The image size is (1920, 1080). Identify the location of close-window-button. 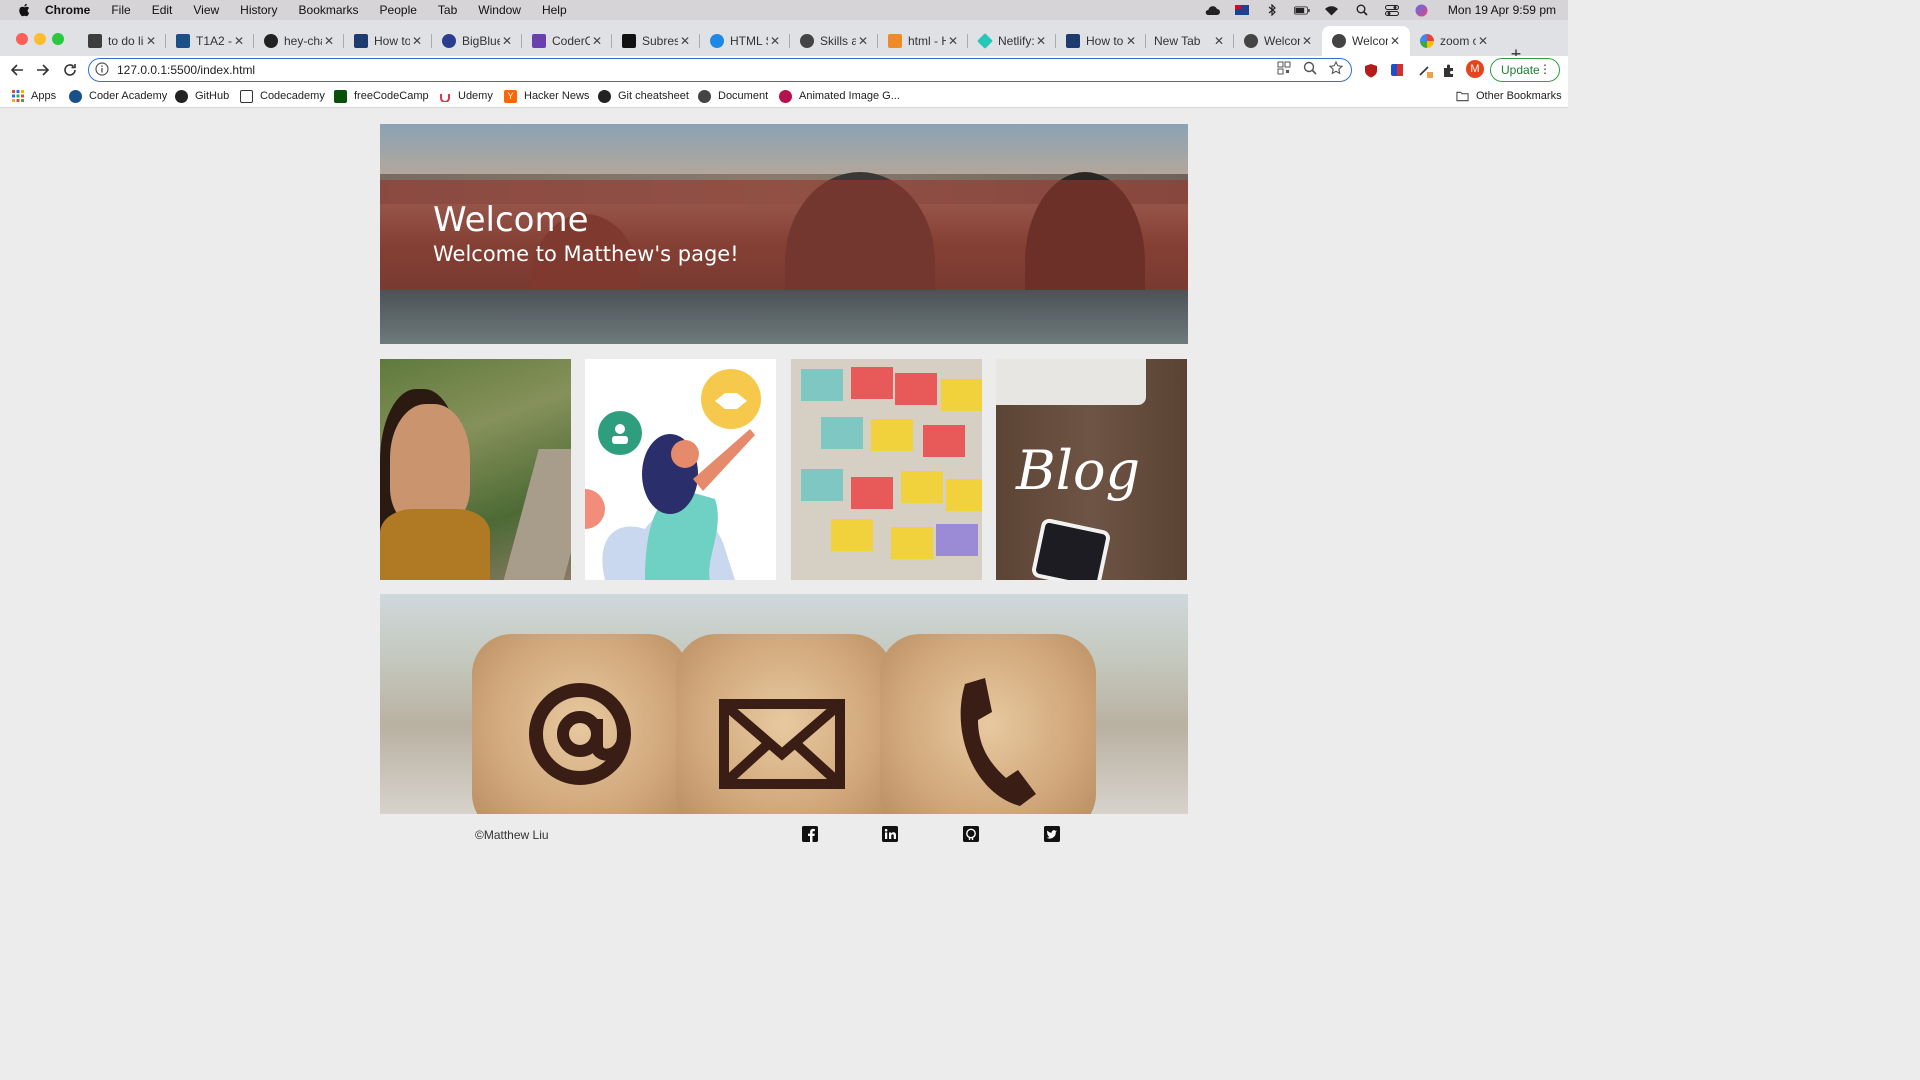
(22, 39).